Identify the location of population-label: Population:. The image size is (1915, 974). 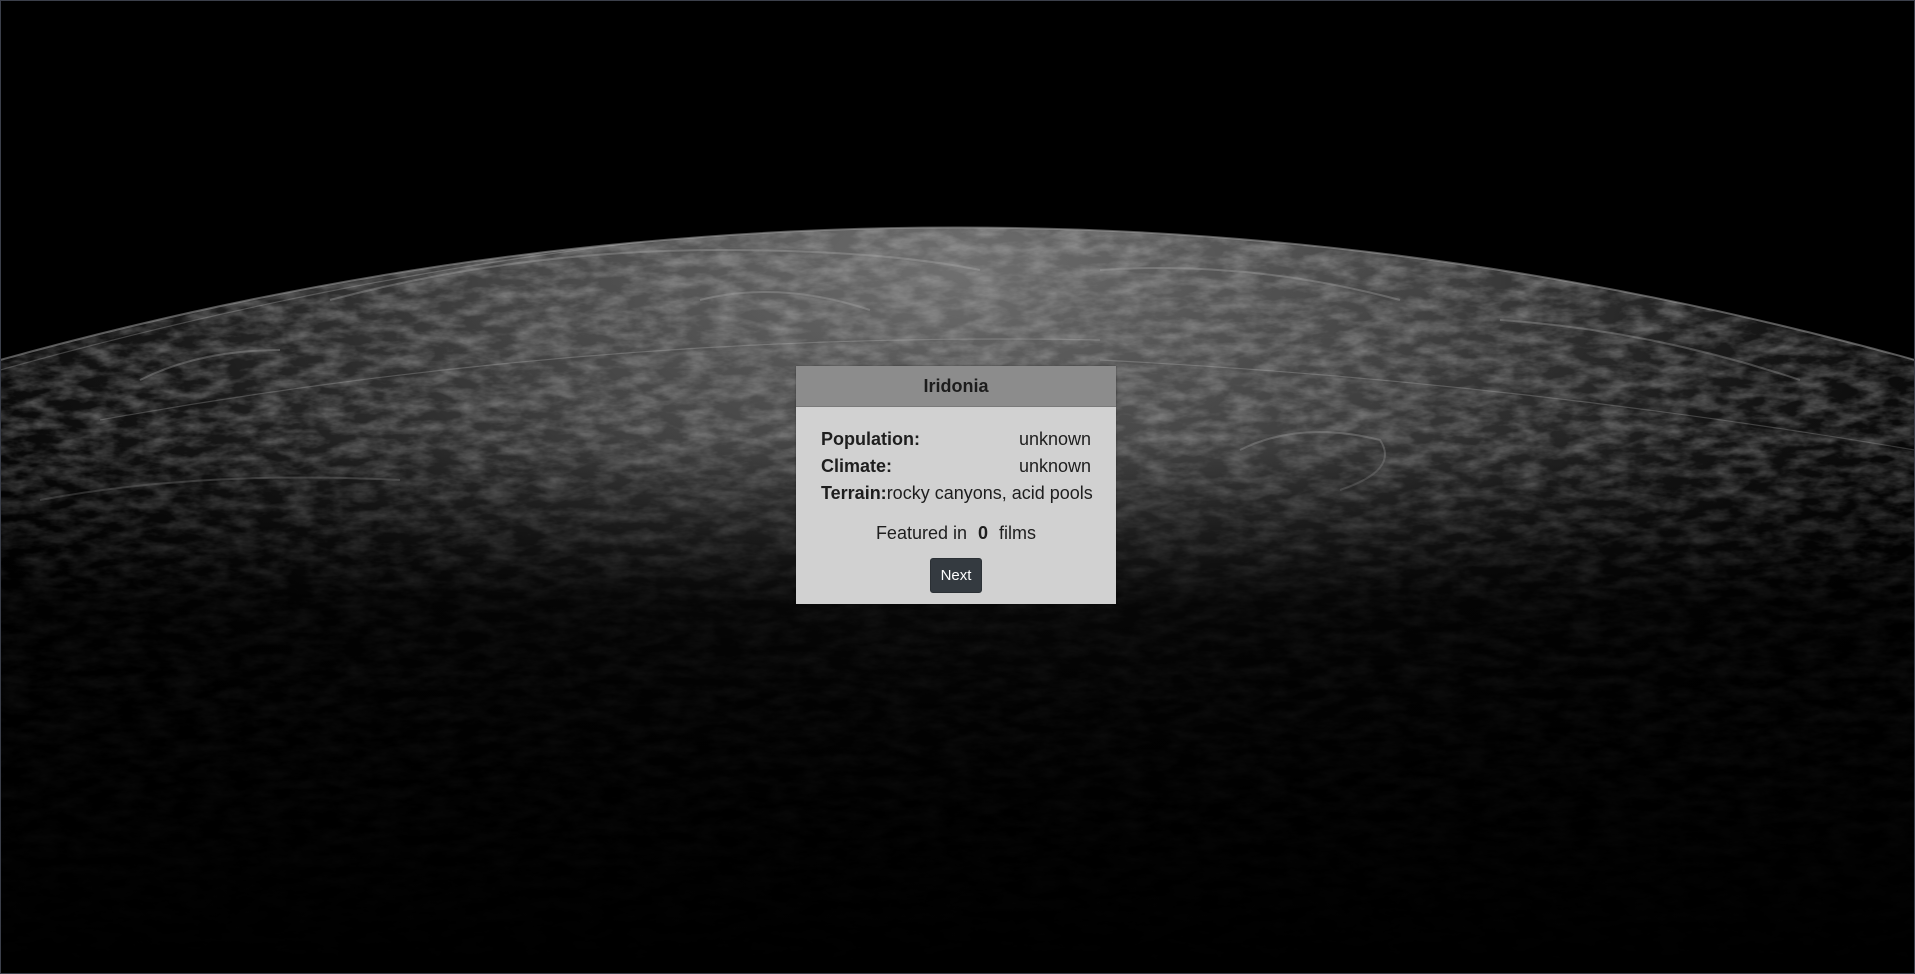
(870, 439).